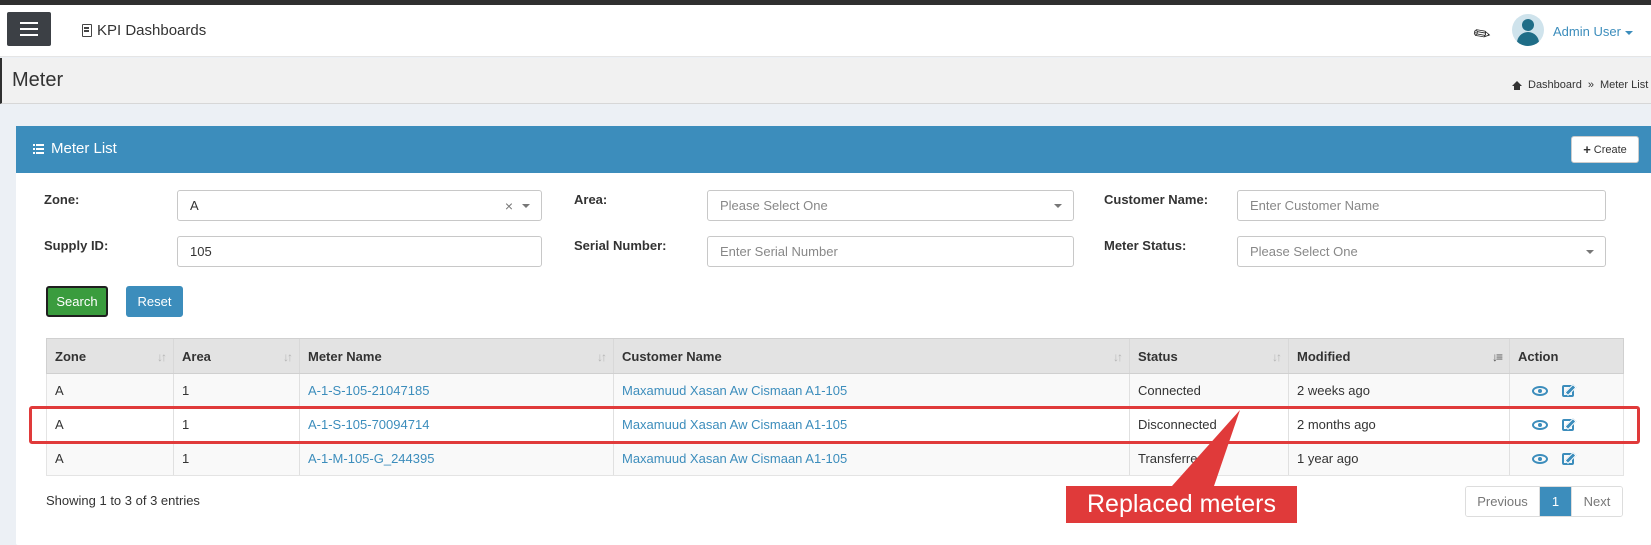 Image resolution: width=1651 pixels, height=545 pixels. What do you see at coordinates (1399, 390) in the screenshot?
I see `cell-modified: 2 weeks ago` at bounding box center [1399, 390].